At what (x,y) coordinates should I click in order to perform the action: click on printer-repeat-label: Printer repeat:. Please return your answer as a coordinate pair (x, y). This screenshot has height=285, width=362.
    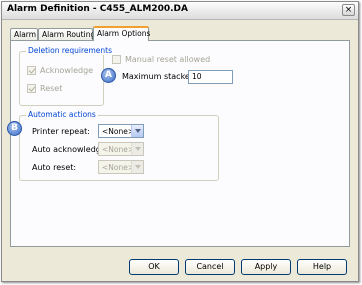
    Looking at the image, I should click on (61, 131).